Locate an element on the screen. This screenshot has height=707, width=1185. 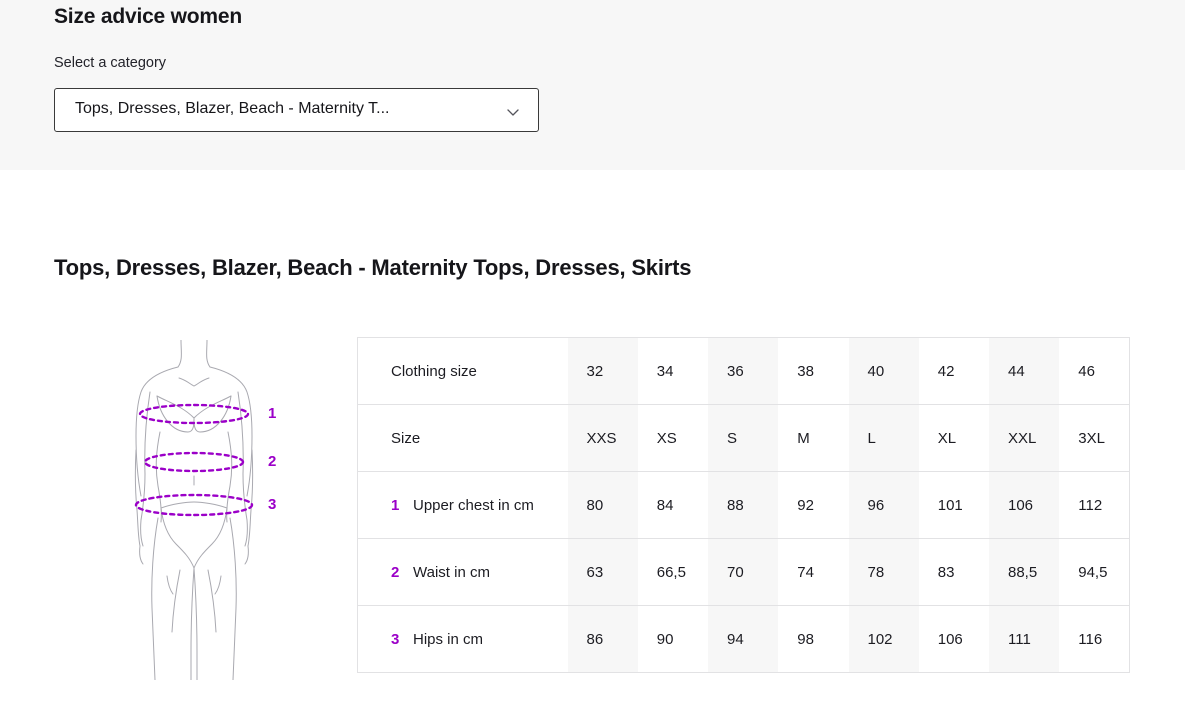
table-cell: 80 is located at coordinates (602, 505).